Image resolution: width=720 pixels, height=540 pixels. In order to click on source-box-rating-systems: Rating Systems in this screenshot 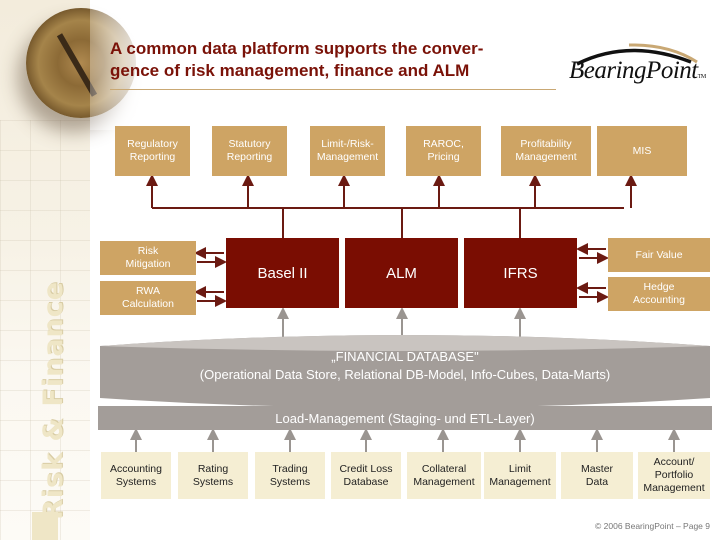, I will do `click(213, 475)`.